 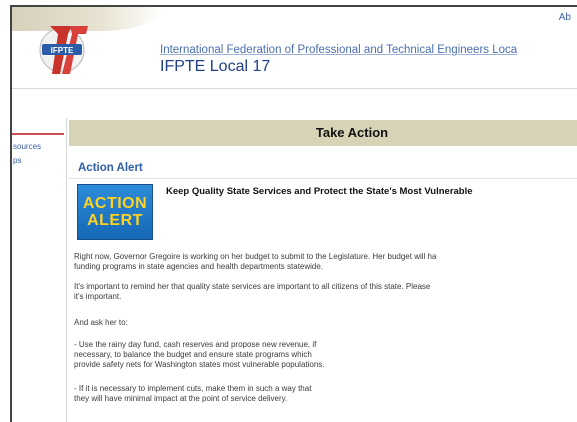 What do you see at coordinates (115, 203) in the screenshot?
I see `badge-line-1: ACTION` at bounding box center [115, 203].